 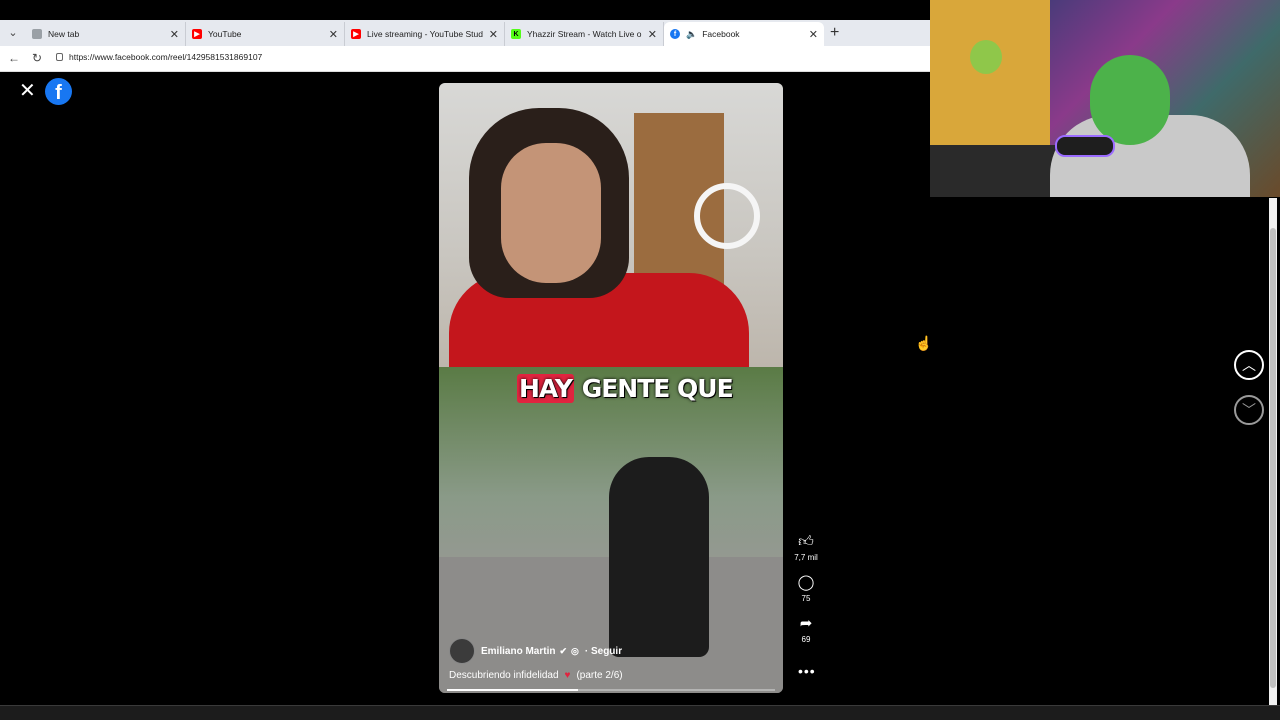 What do you see at coordinates (1085, 146) in the screenshot?
I see `microphone` at bounding box center [1085, 146].